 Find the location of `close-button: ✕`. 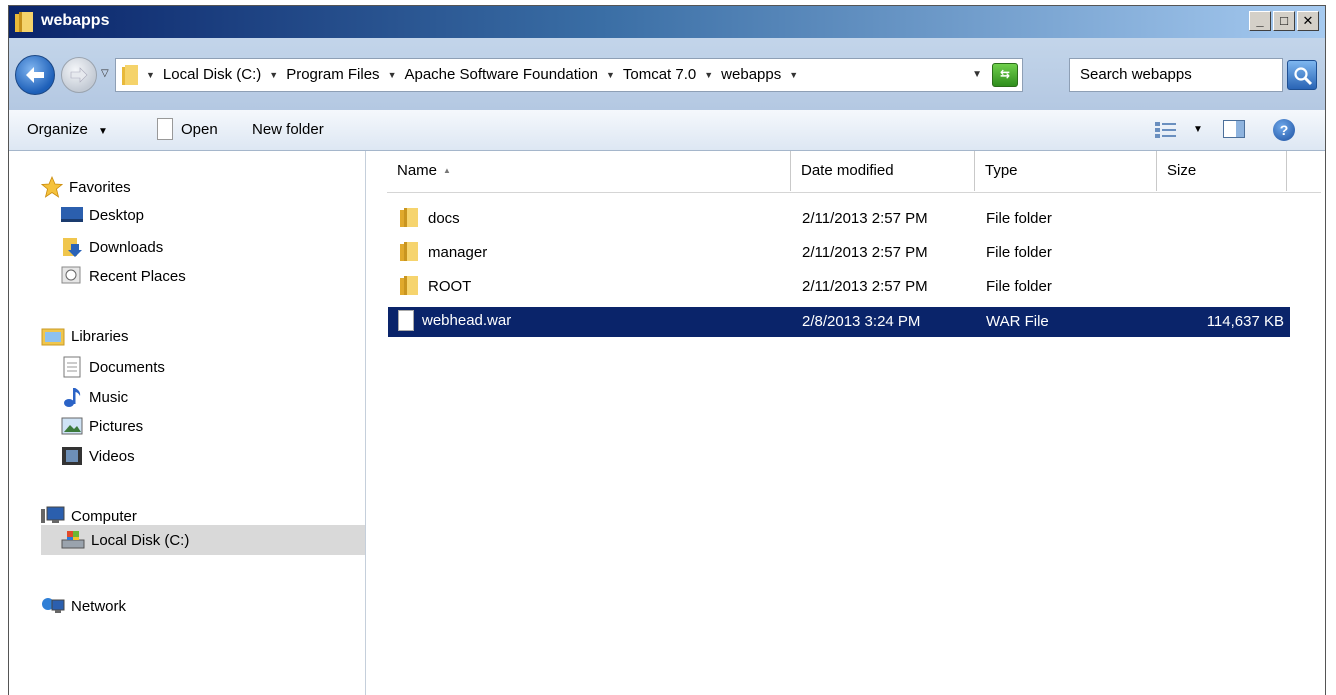

close-button: ✕ is located at coordinates (1308, 21).